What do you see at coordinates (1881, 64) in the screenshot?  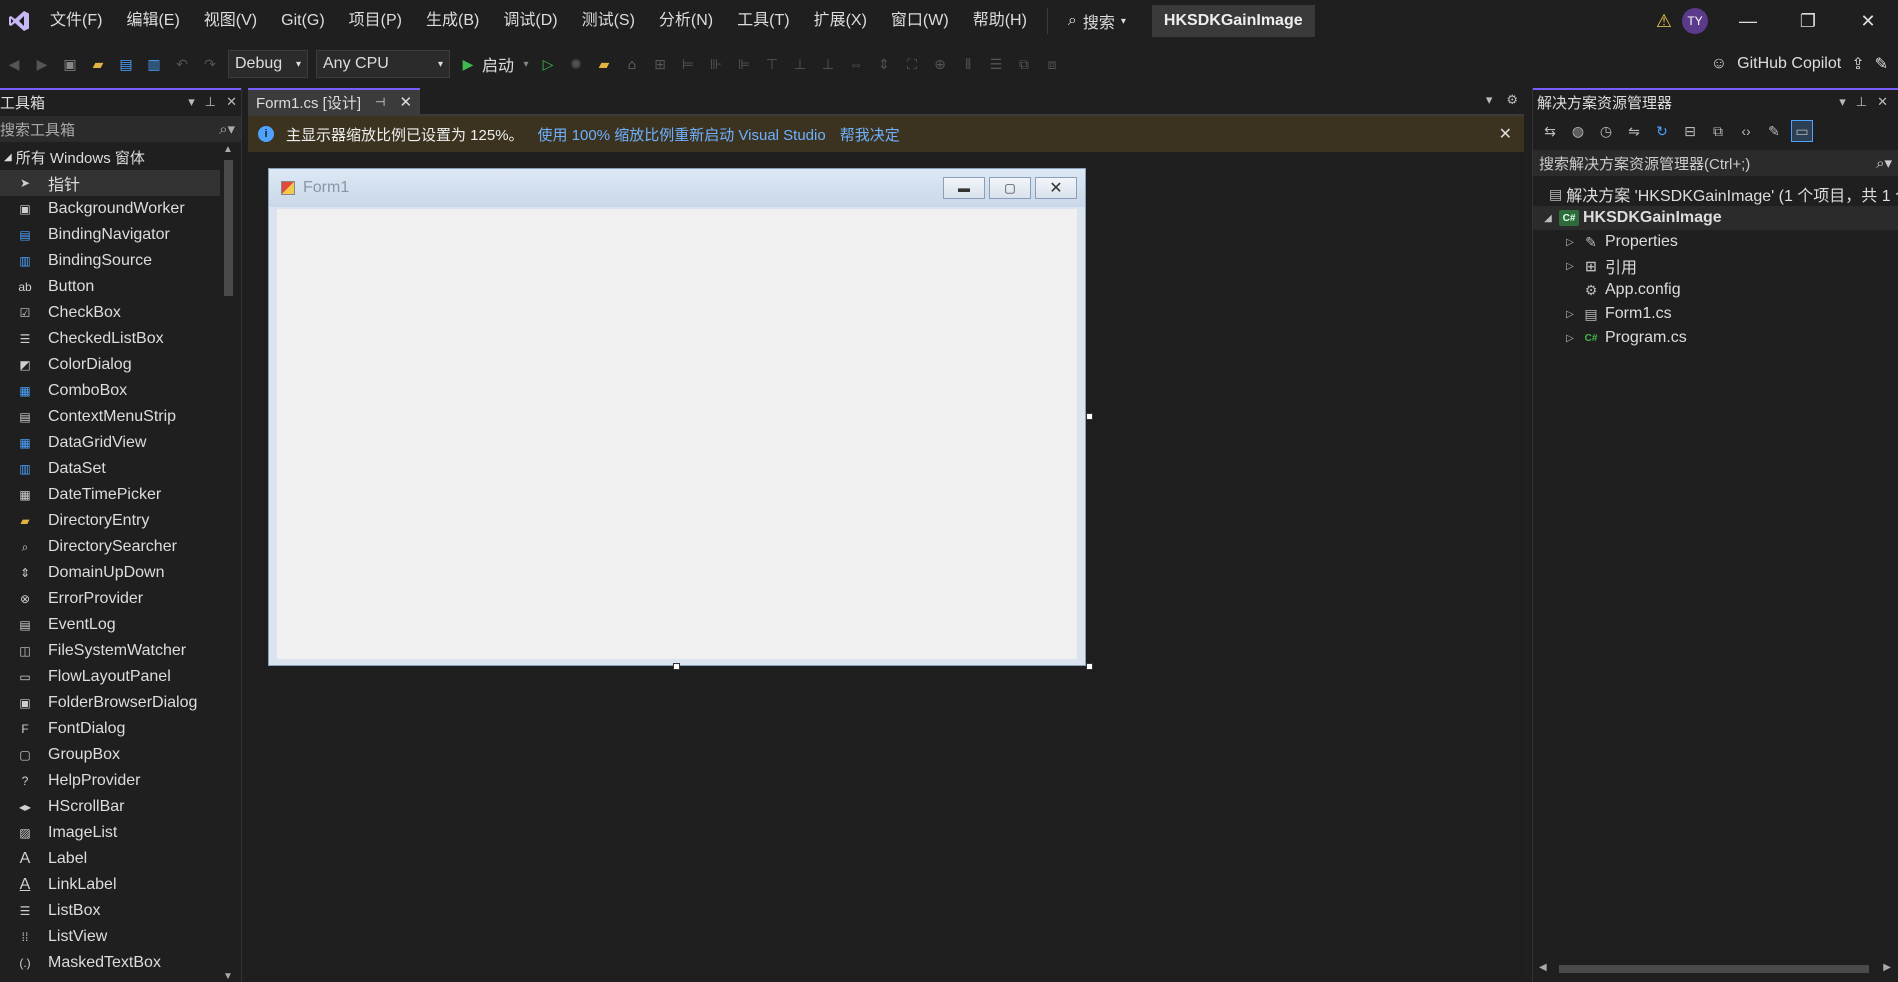 I see `feedback-icon: ✎` at bounding box center [1881, 64].